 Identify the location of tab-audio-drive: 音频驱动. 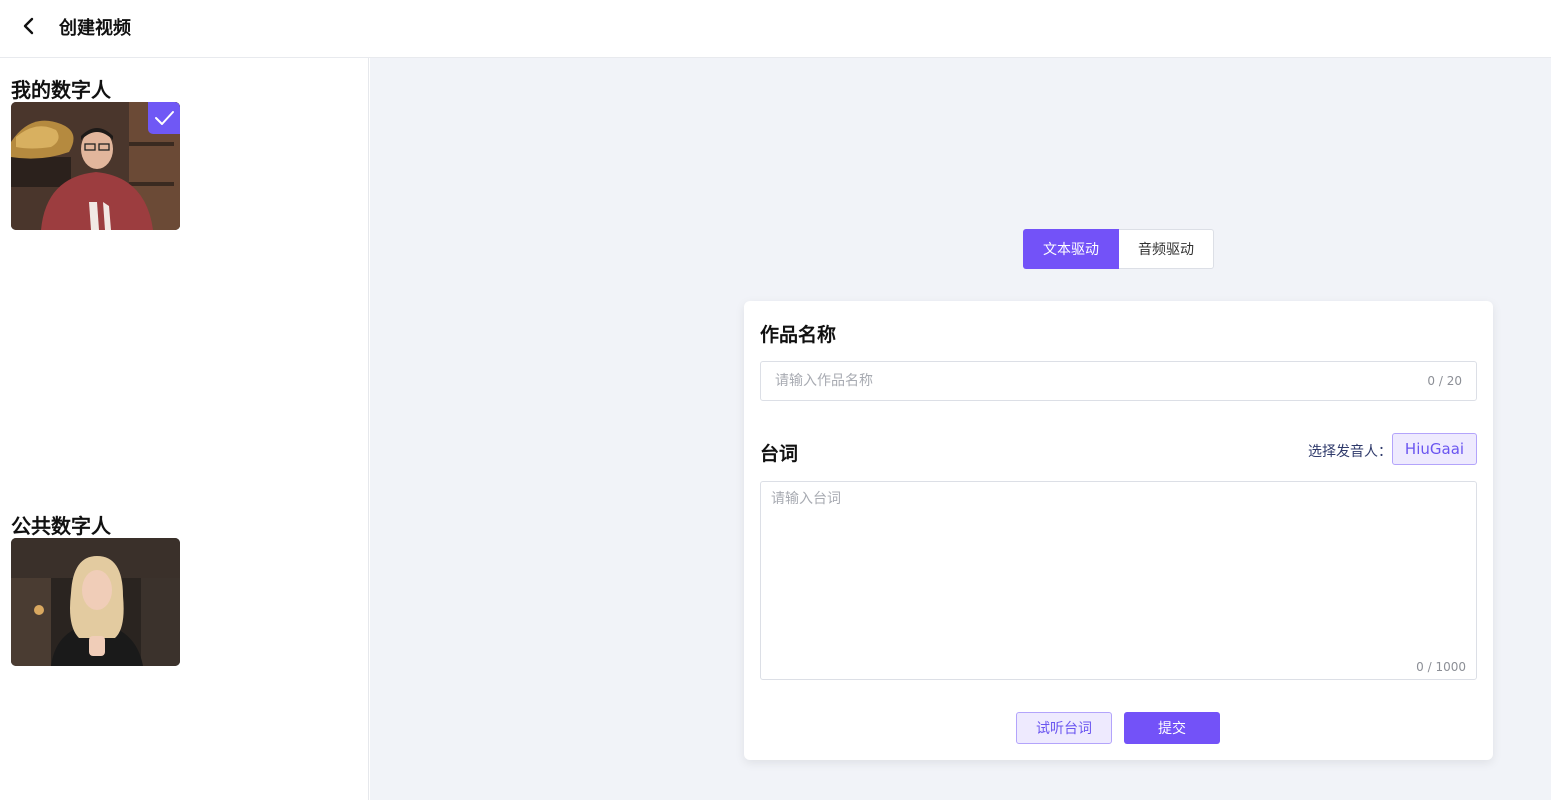
(1166, 249).